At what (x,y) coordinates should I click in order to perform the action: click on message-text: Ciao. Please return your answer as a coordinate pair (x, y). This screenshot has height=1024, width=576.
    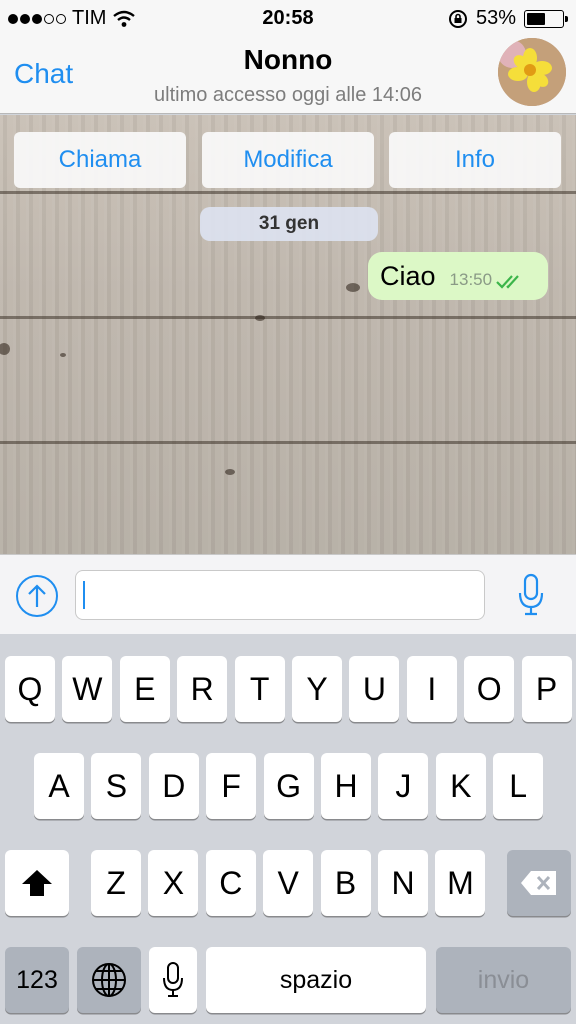
    Looking at the image, I should click on (408, 275).